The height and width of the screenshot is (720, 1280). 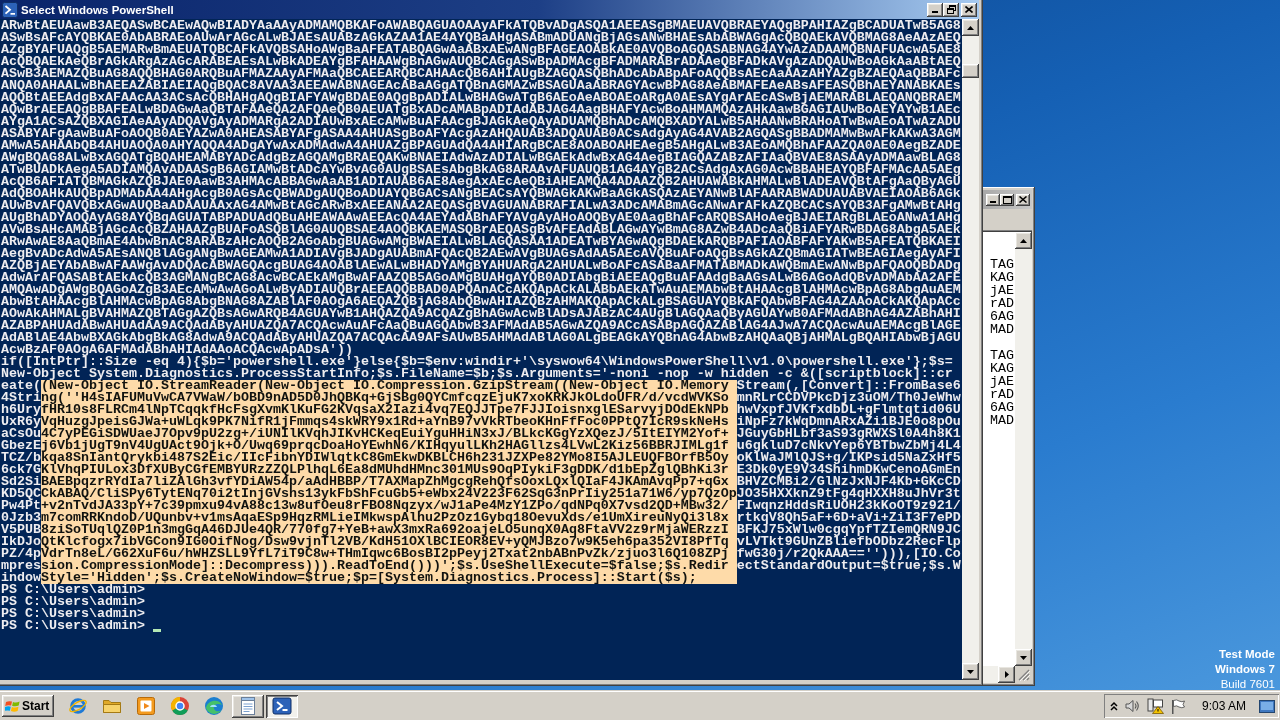 What do you see at coordinates (21, 446) in the screenshot?
I see `console-text: GbezE` at bounding box center [21, 446].